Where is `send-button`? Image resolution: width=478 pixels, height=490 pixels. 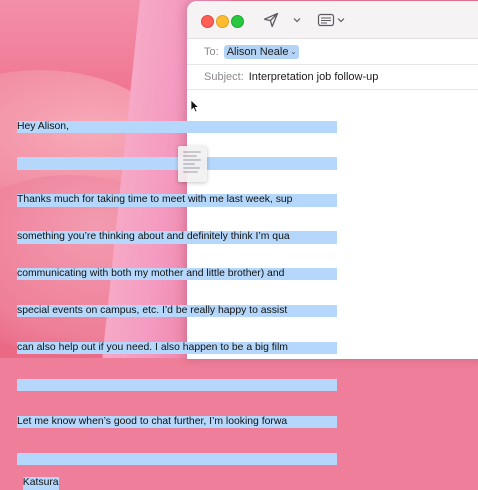 send-button is located at coordinates (271, 20).